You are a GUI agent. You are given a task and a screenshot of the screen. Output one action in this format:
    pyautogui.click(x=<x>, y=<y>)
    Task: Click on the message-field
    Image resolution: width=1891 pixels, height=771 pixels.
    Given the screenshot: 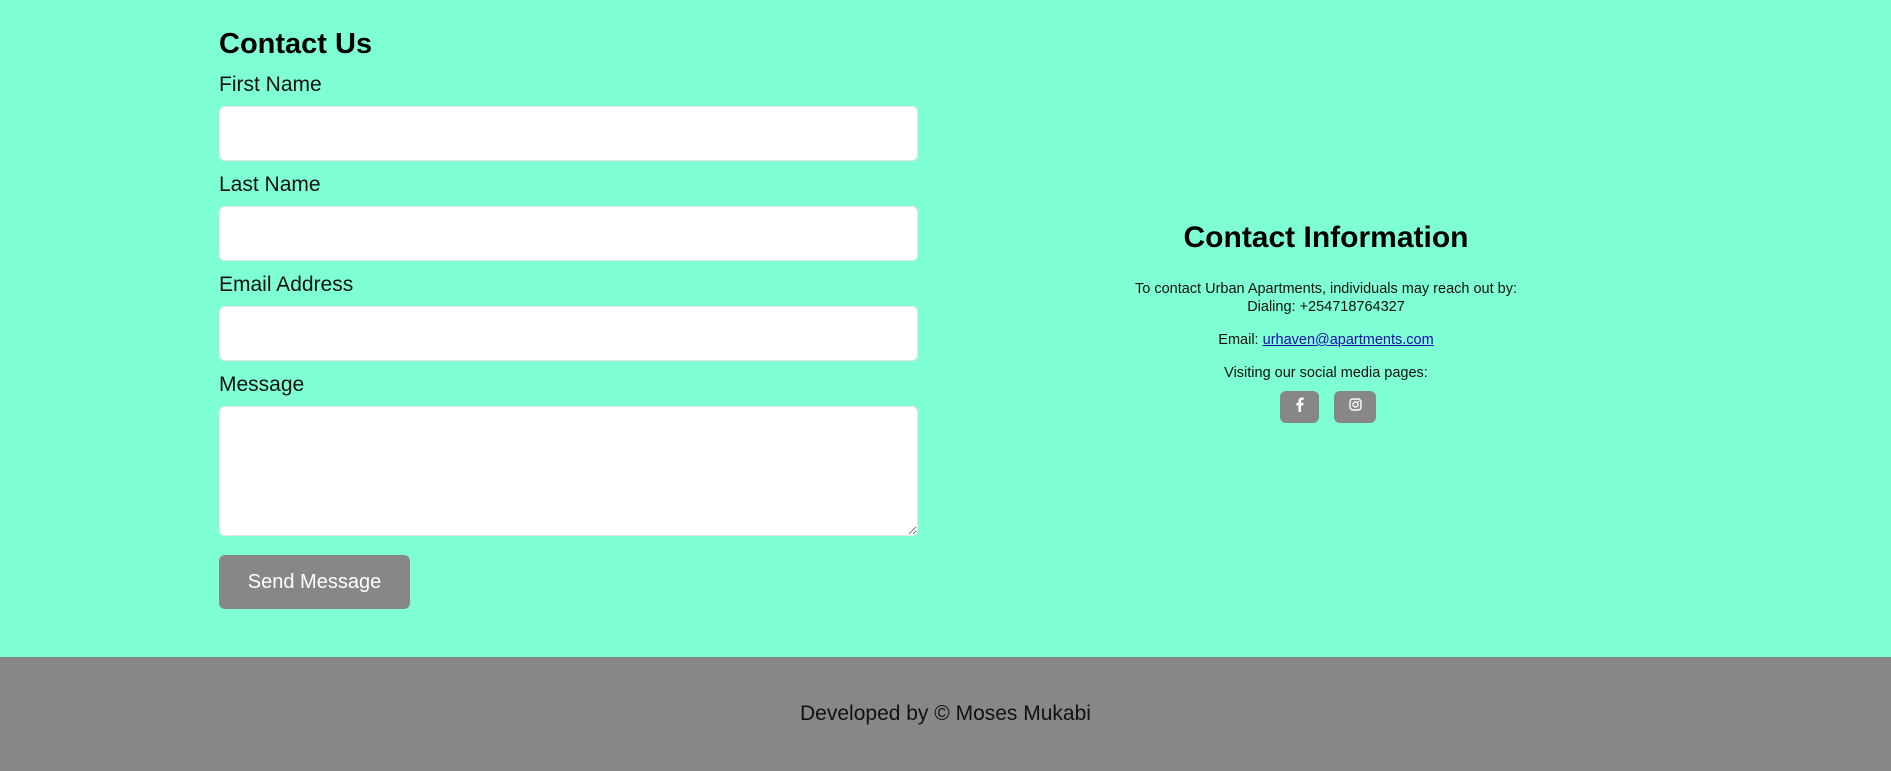 What is the action you would take?
    pyautogui.click(x=568, y=471)
    